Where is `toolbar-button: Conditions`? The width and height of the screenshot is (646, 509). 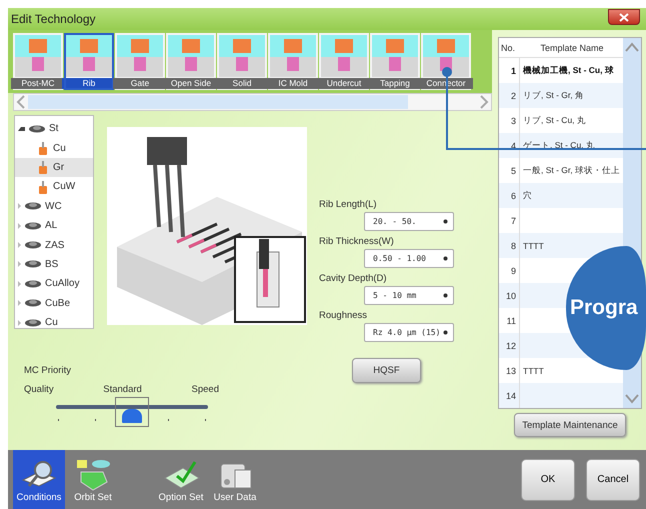 toolbar-button: Conditions is located at coordinates (39, 479).